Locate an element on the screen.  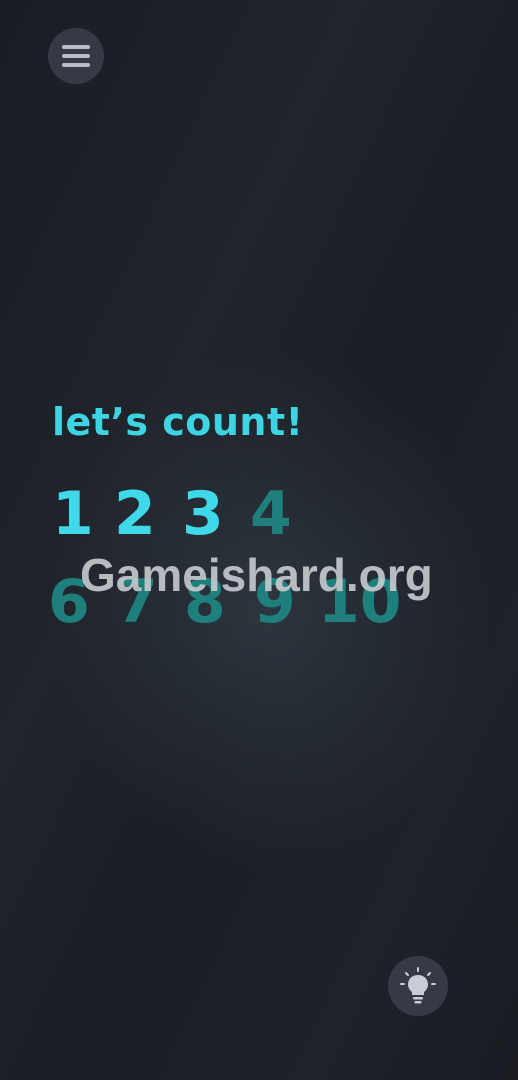
number-4: 4 is located at coordinates (271, 514).